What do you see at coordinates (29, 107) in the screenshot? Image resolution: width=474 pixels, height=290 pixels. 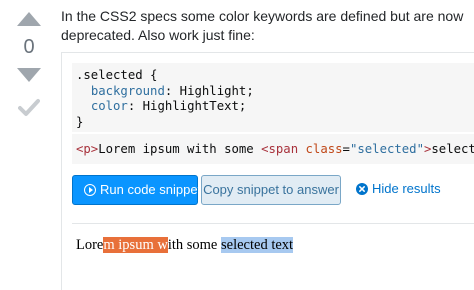 I see `accept-checkmark-icon` at bounding box center [29, 107].